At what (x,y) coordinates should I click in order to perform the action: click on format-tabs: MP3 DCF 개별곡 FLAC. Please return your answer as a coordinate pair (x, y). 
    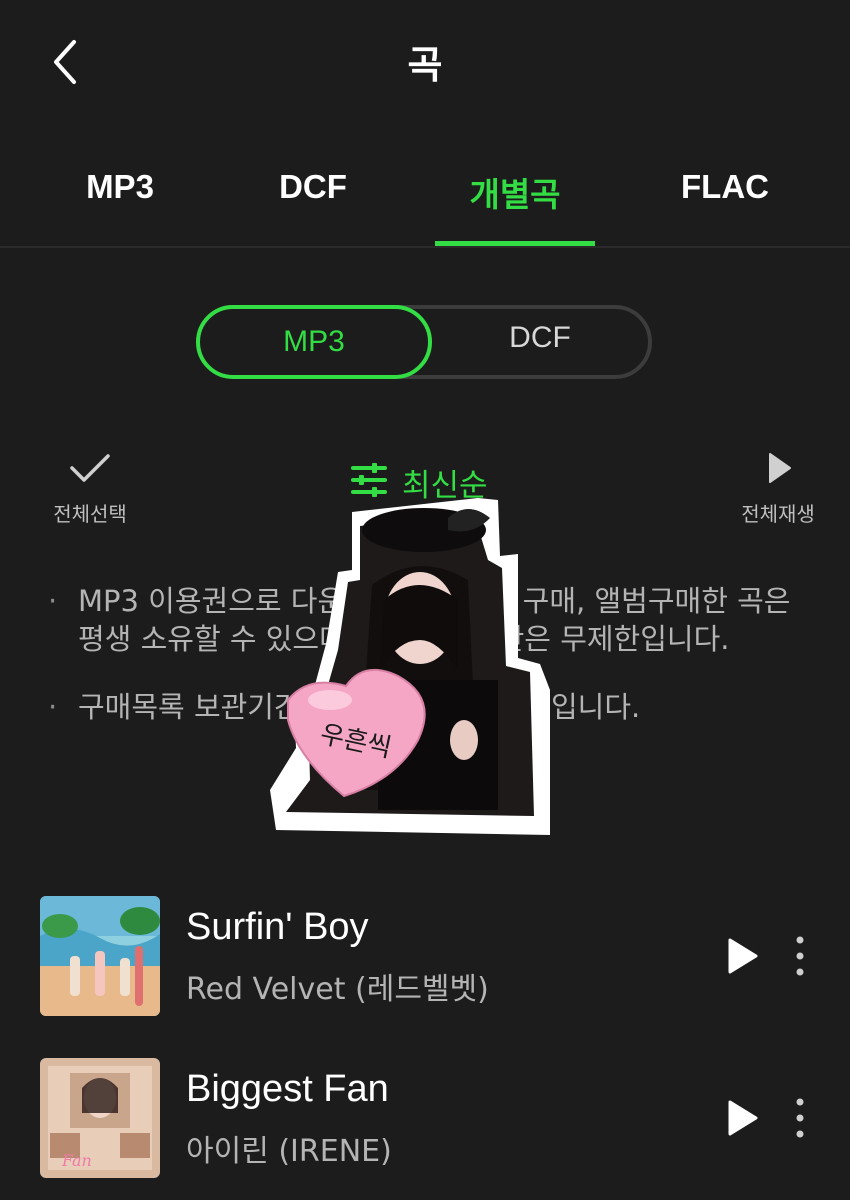
    Looking at the image, I should click on (425, 194).